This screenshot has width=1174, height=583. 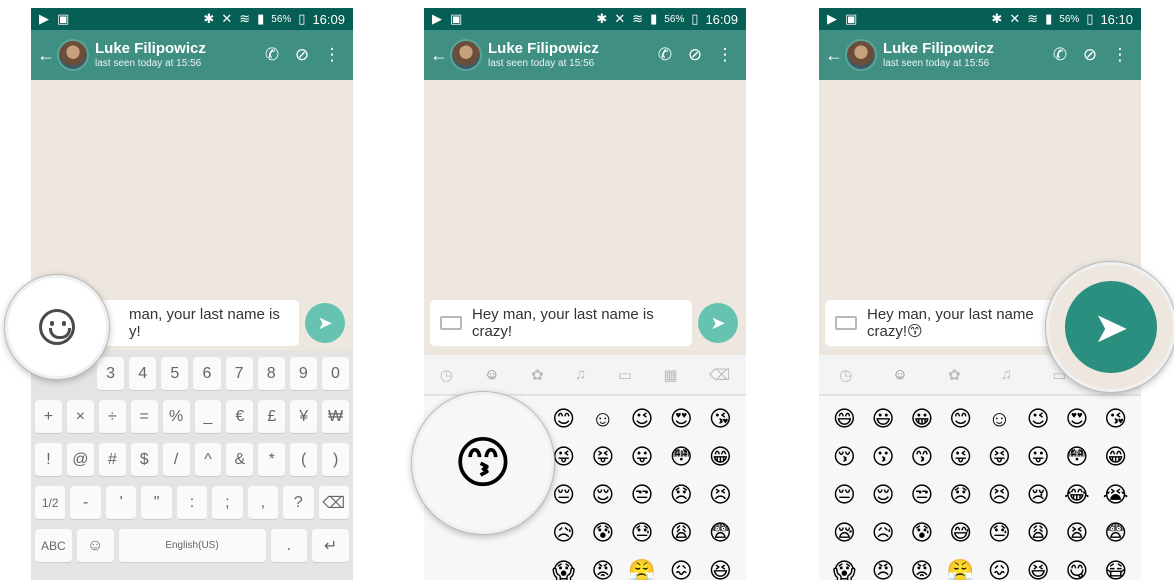 I want to click on emoji-cell: 😌, so click(x=602, y=495).